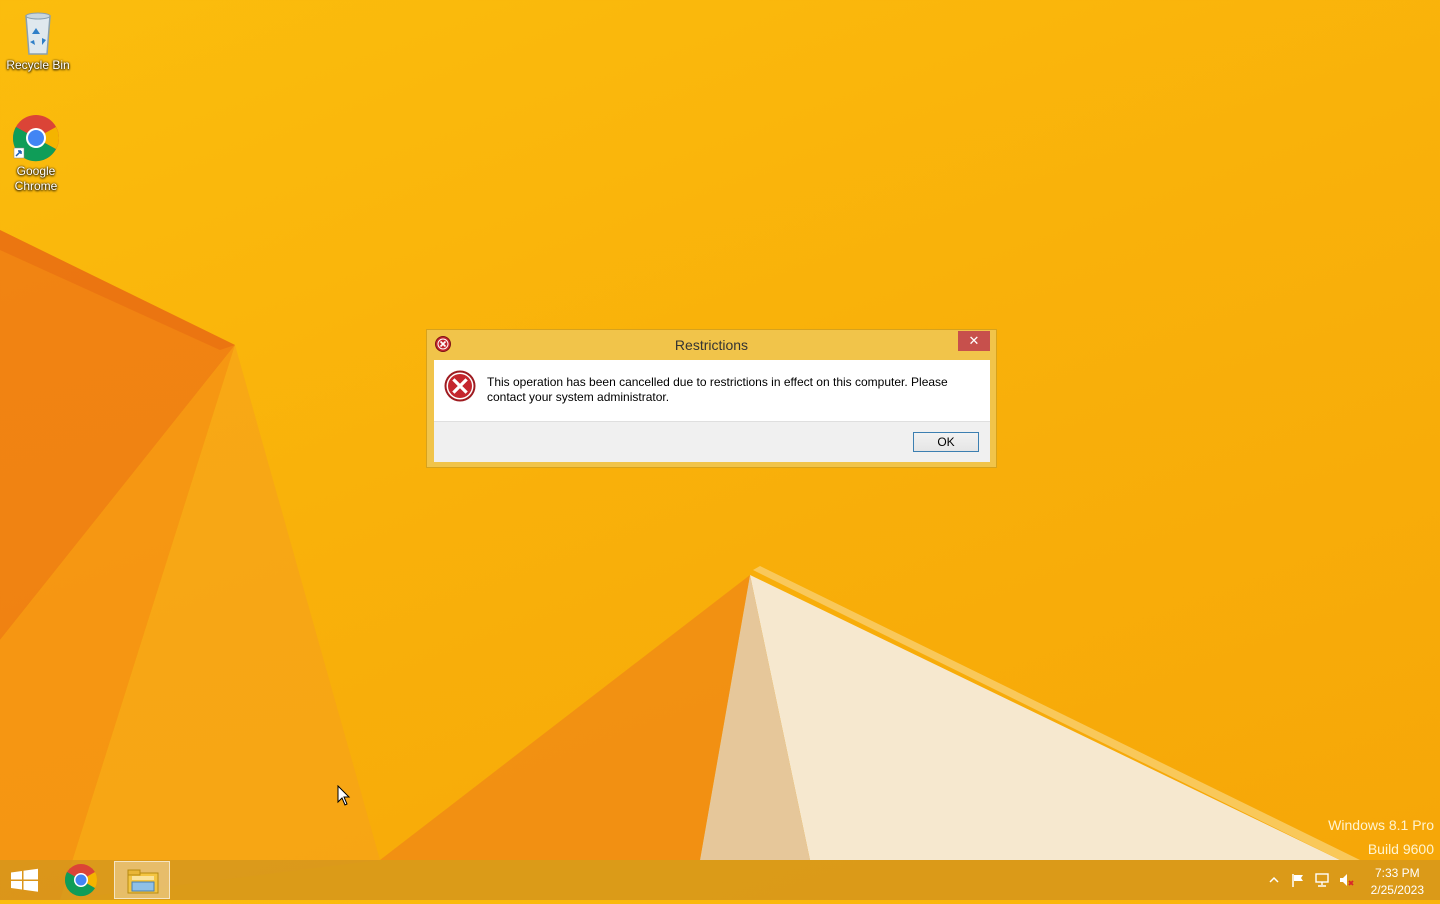 The image size is (1440, 904). Describe the element at coordinates (946, 442) in the screenshot. I see `ok-button: OK` at that location.